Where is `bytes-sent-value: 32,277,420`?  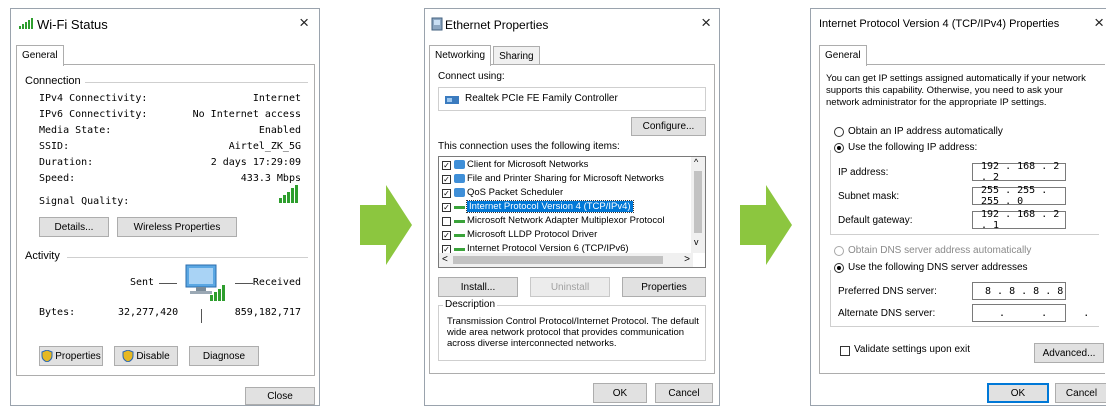
bytes-sent-value: 32,277,420 is located at coordinates (148, 312).